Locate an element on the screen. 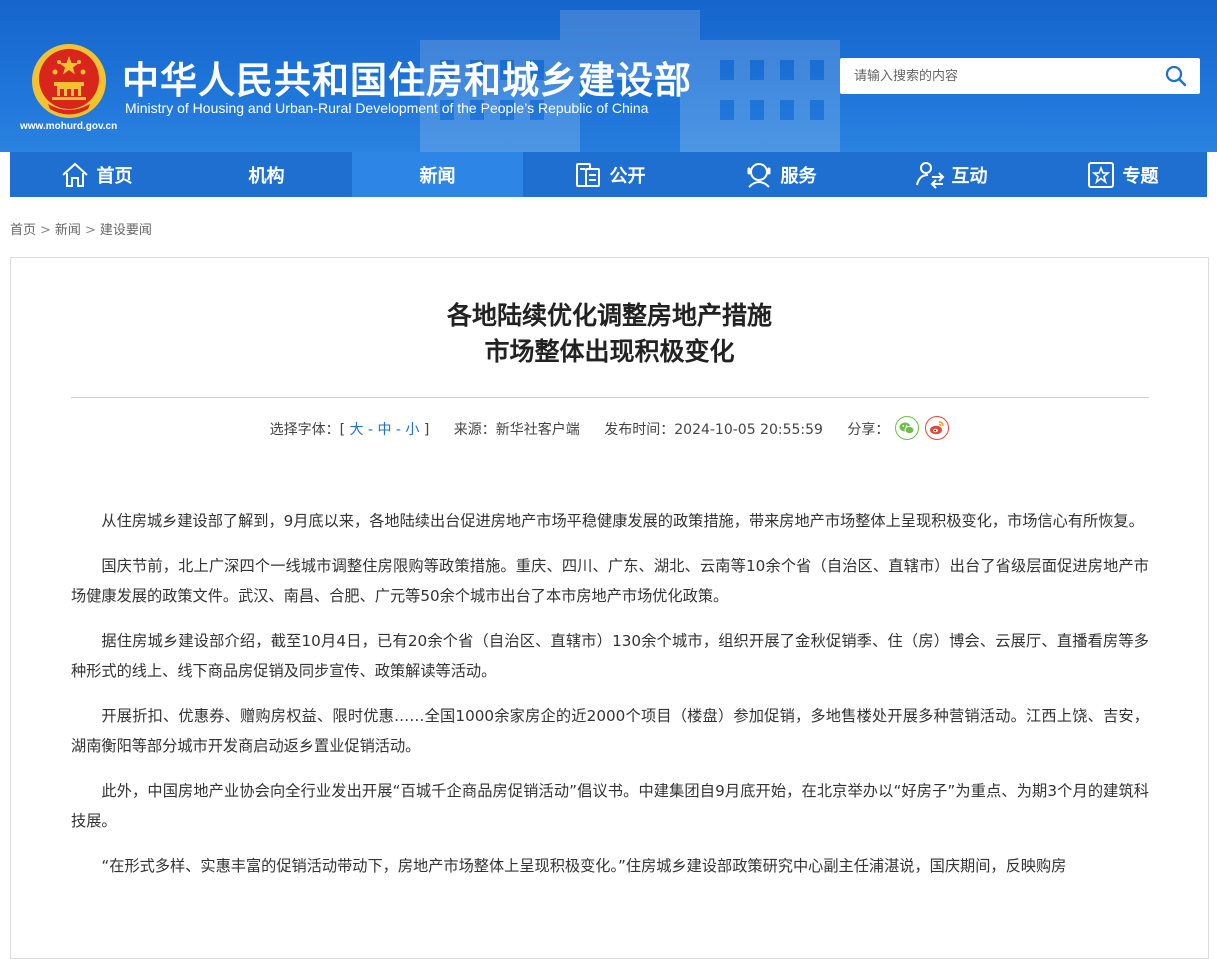 This screenshot has width=1217, height=959. nav-label: 公开 is located at coordinates (627, 176).